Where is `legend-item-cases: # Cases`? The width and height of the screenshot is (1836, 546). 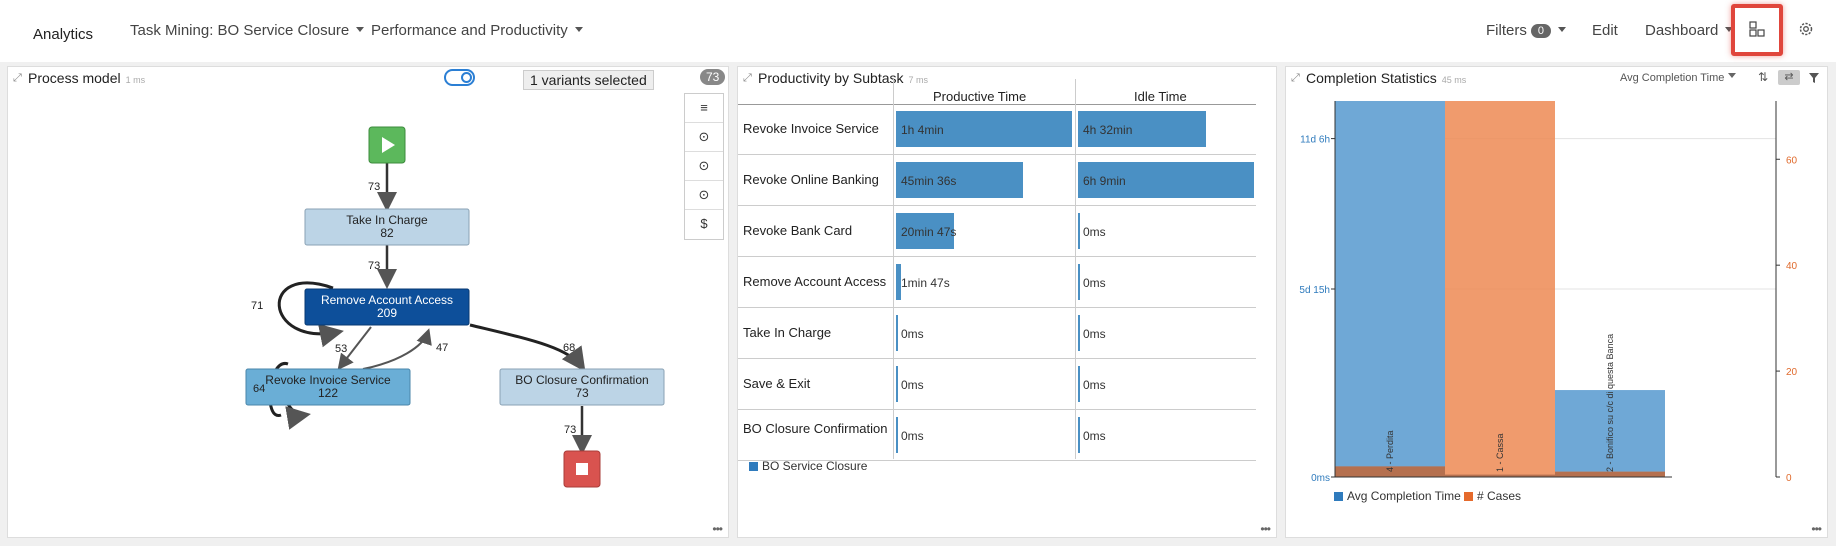 legend-item-cases: # Cases is located at coordinates (1492, 496).